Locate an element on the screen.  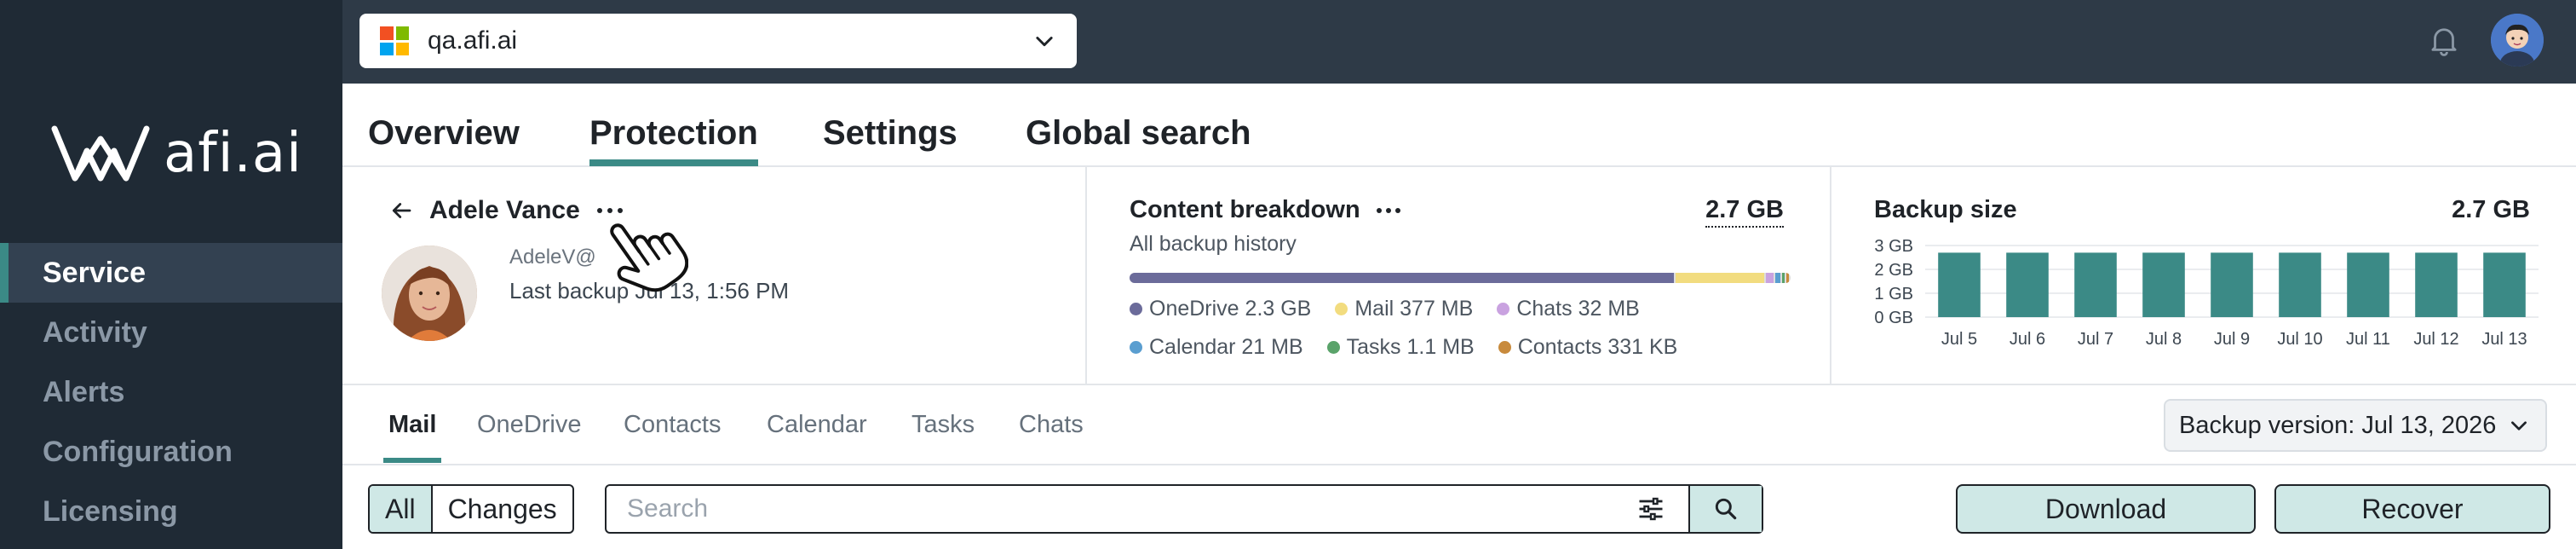
download-button: Download is located at coordinates (2106, 509).